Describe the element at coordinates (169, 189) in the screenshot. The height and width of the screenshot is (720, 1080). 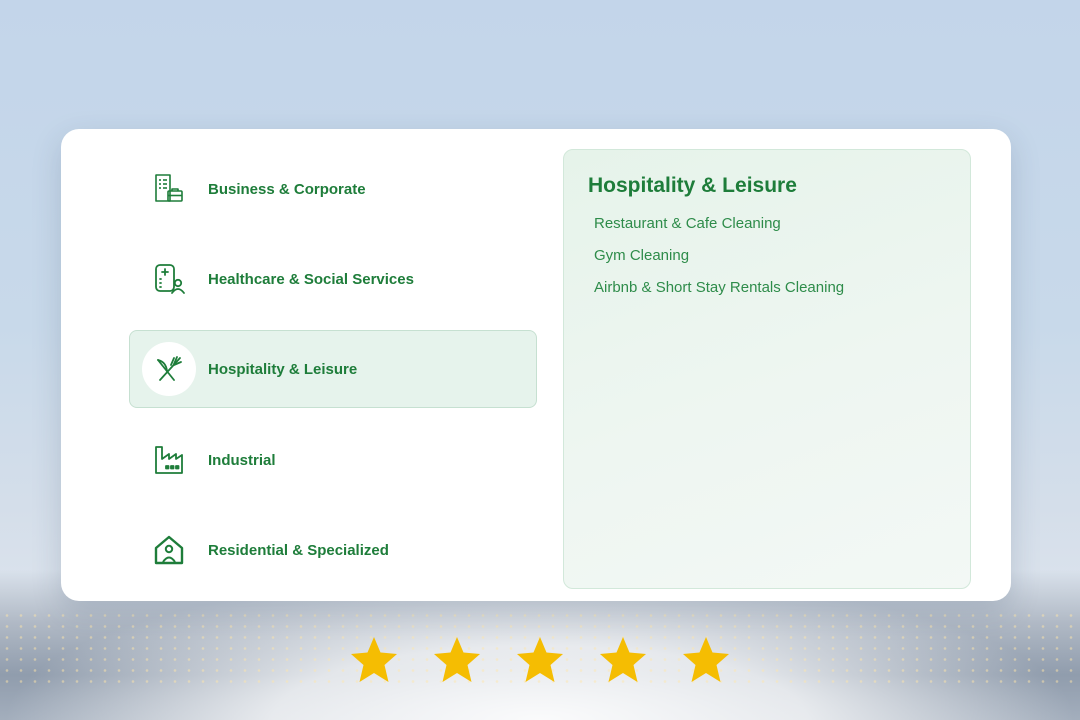
I see `office-building-icon` at that location.